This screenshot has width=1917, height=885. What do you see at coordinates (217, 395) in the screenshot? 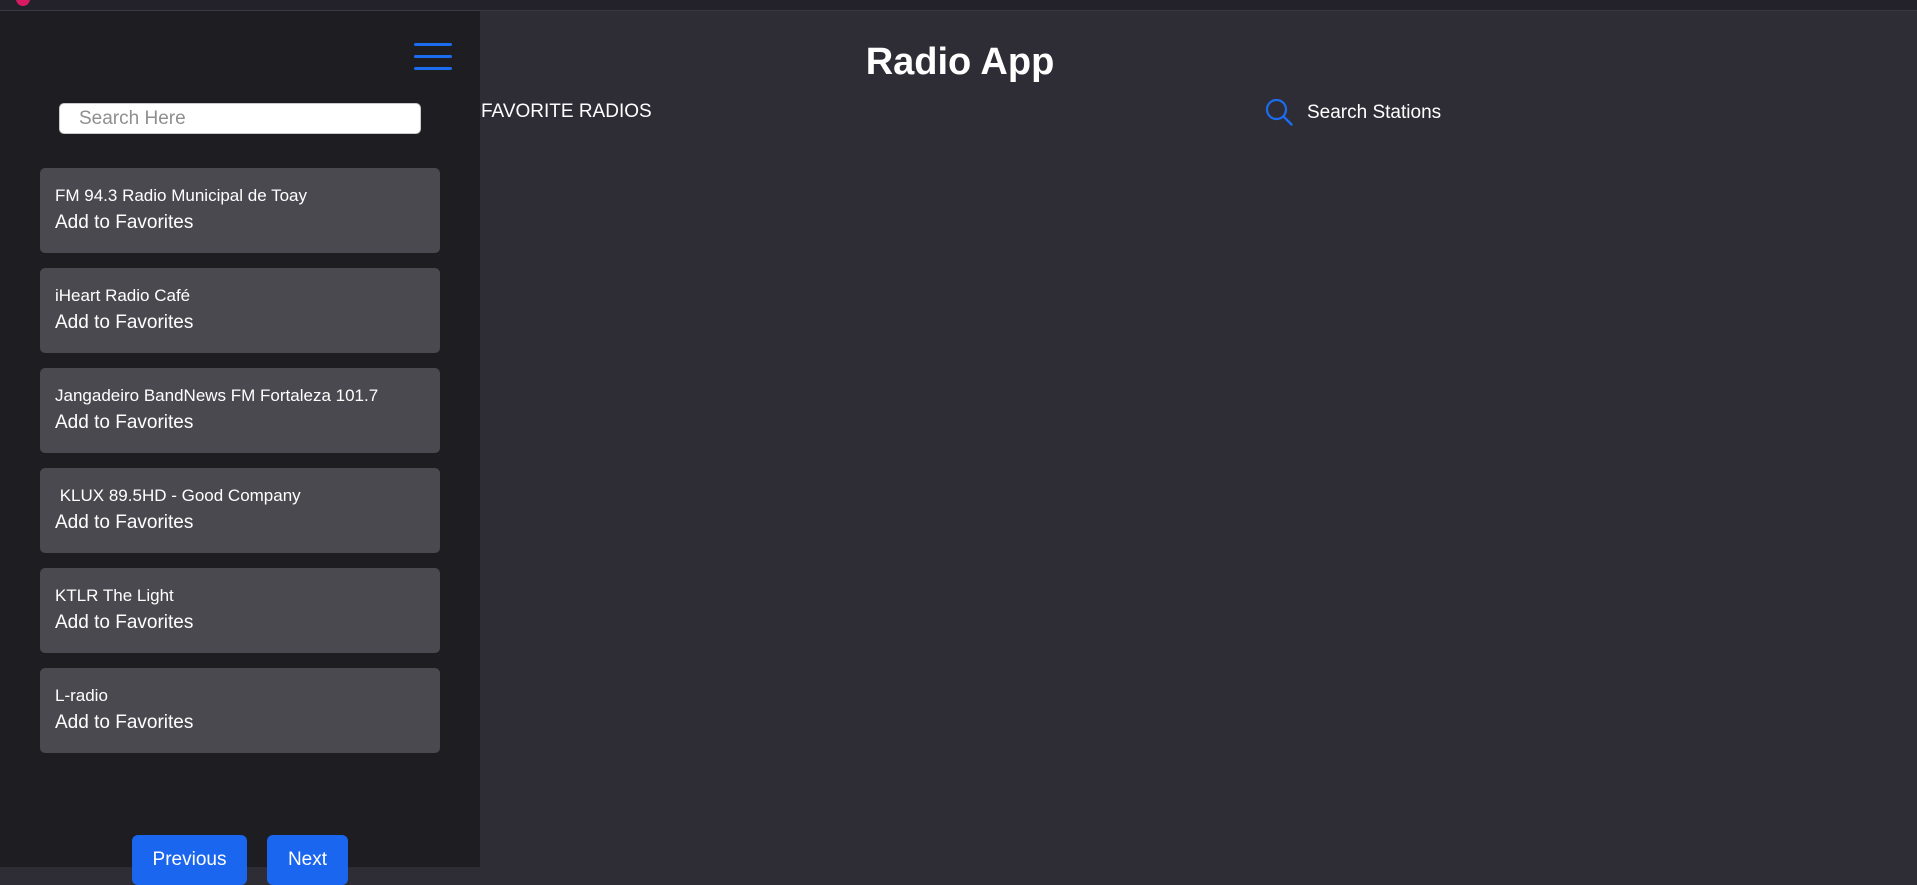
I see `station-name: Jangadeiro BandNews FM Fortaleza 101.7` at bounding box center [217, 395].